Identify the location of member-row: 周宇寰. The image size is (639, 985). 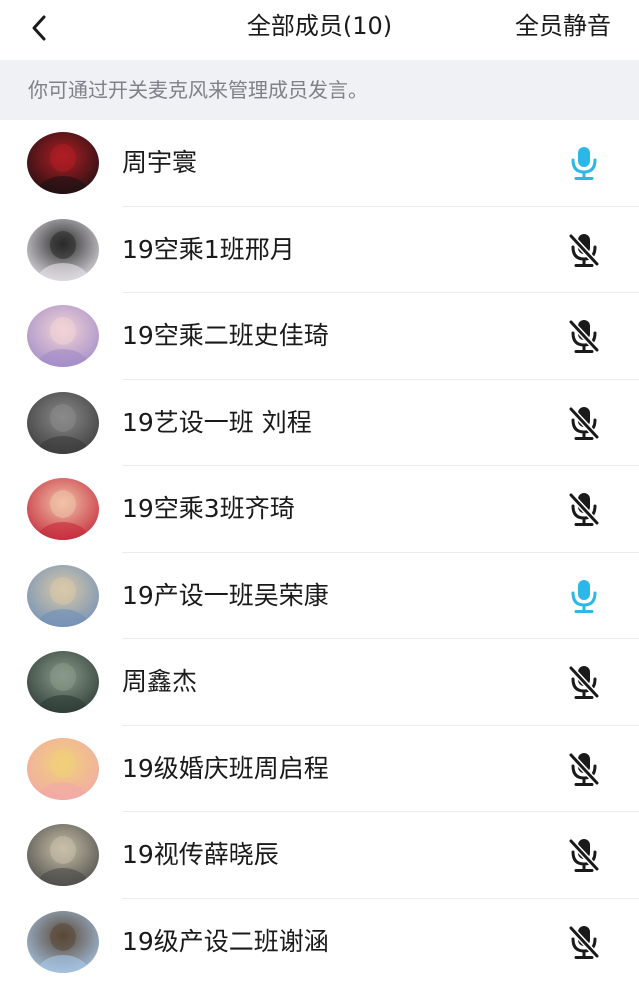
(319, 163).